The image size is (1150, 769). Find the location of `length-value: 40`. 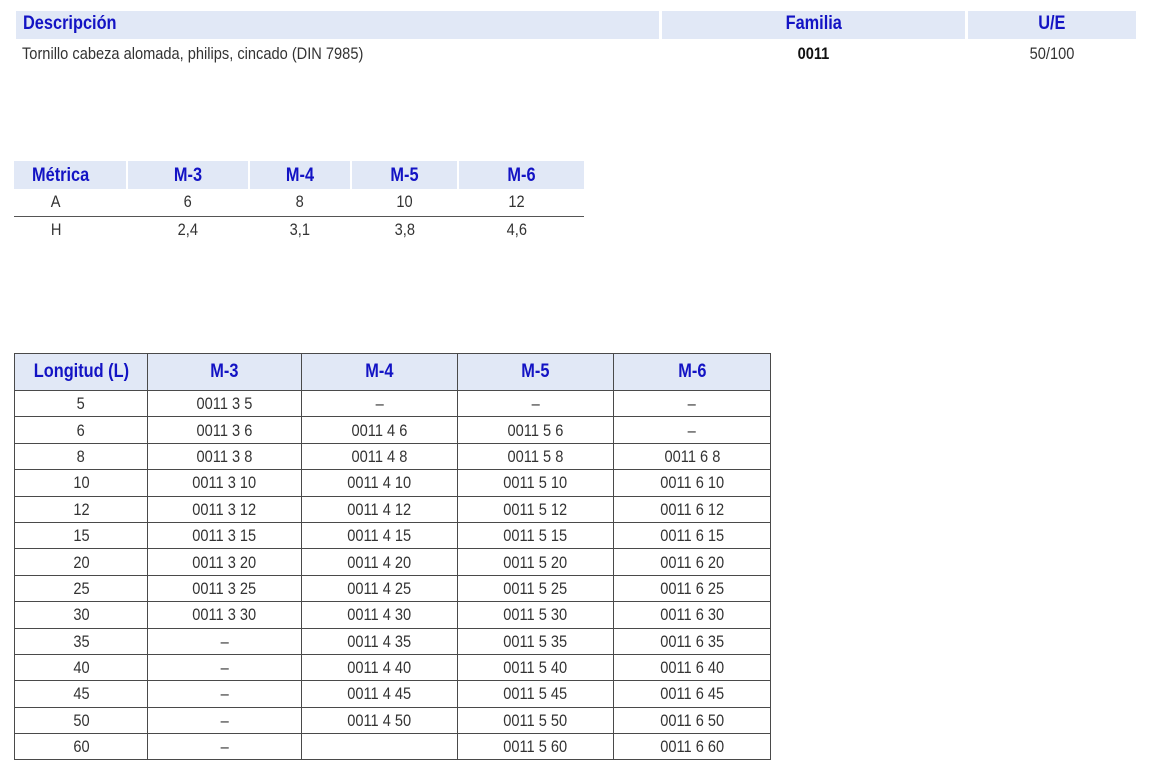

length-value: 40 is located at coordinates (81, 668).